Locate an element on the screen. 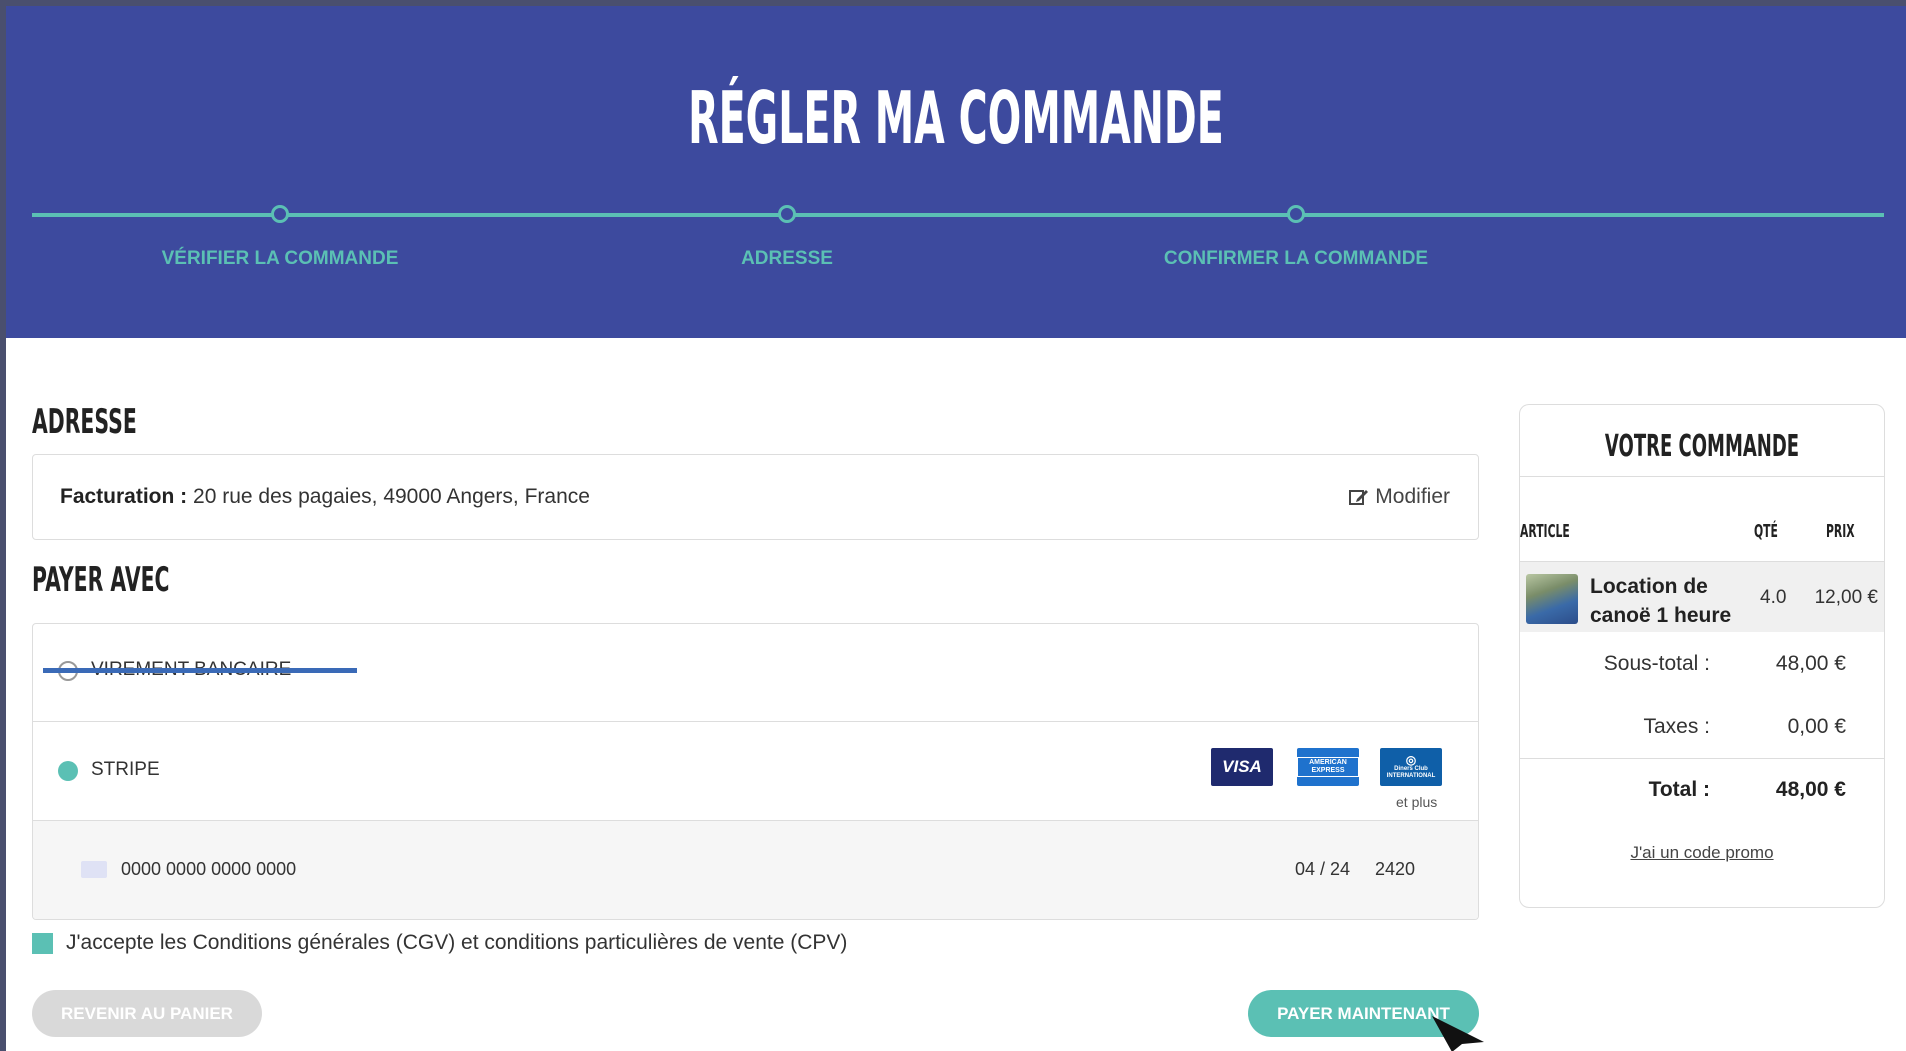  progress-line is located at coordinates (958, 215).